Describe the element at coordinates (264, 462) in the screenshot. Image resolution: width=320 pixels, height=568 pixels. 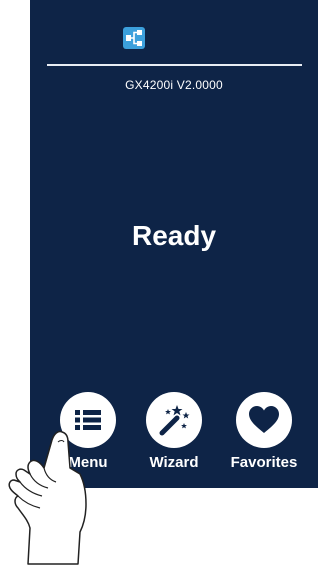
I see `favorites-button-label: Favorites` at that location.